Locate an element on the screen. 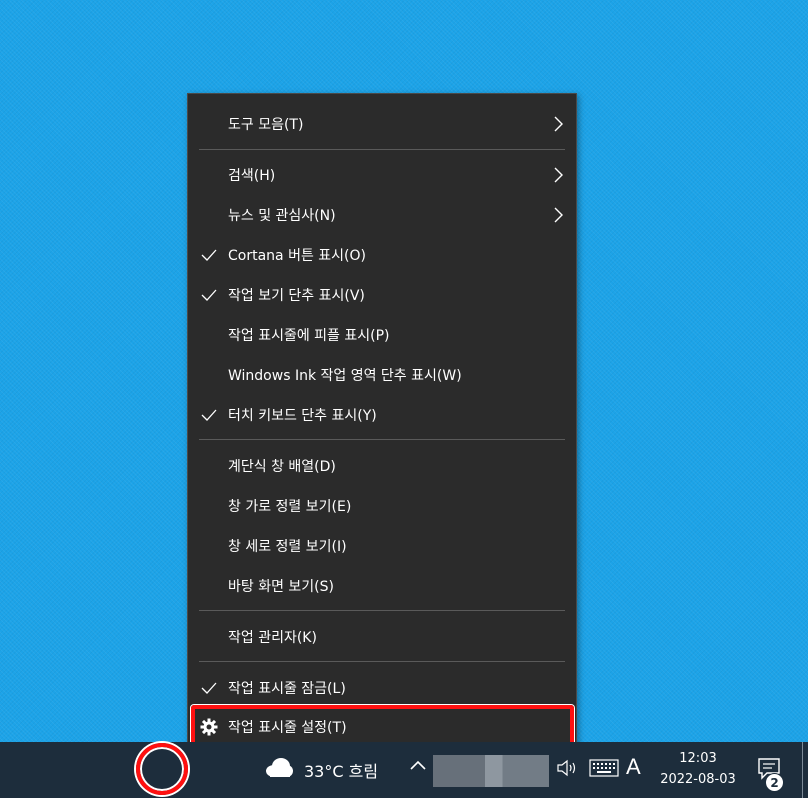 The width and height of the screenshot is (808, 798). cloud-icon is located at coordinates (279, 767).